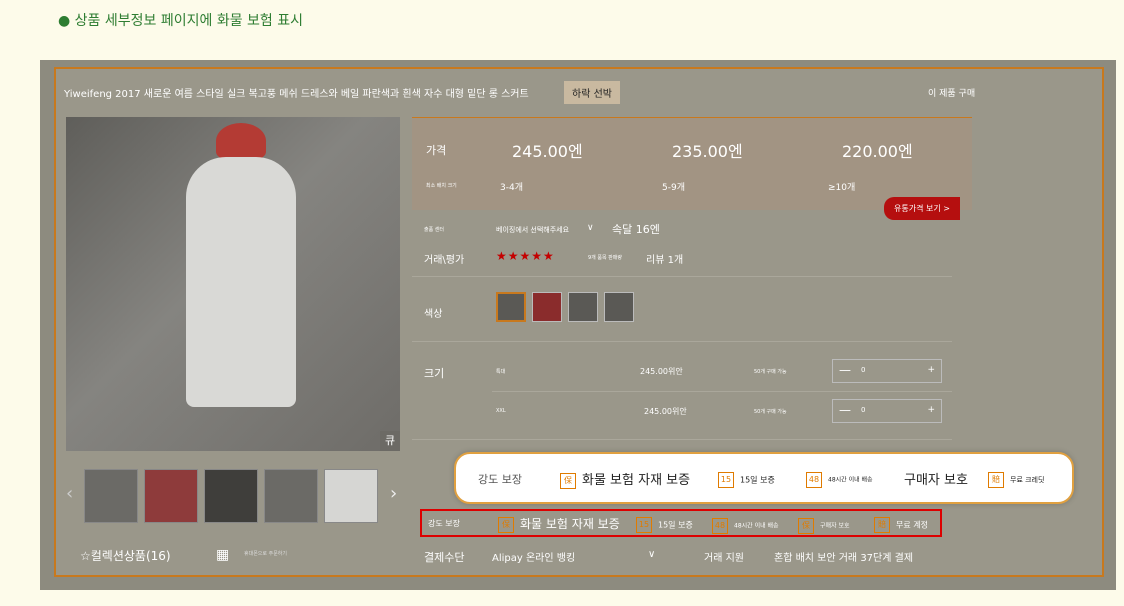  I want to click on reviews-link: 리뷰 1개, so click(664, 258).